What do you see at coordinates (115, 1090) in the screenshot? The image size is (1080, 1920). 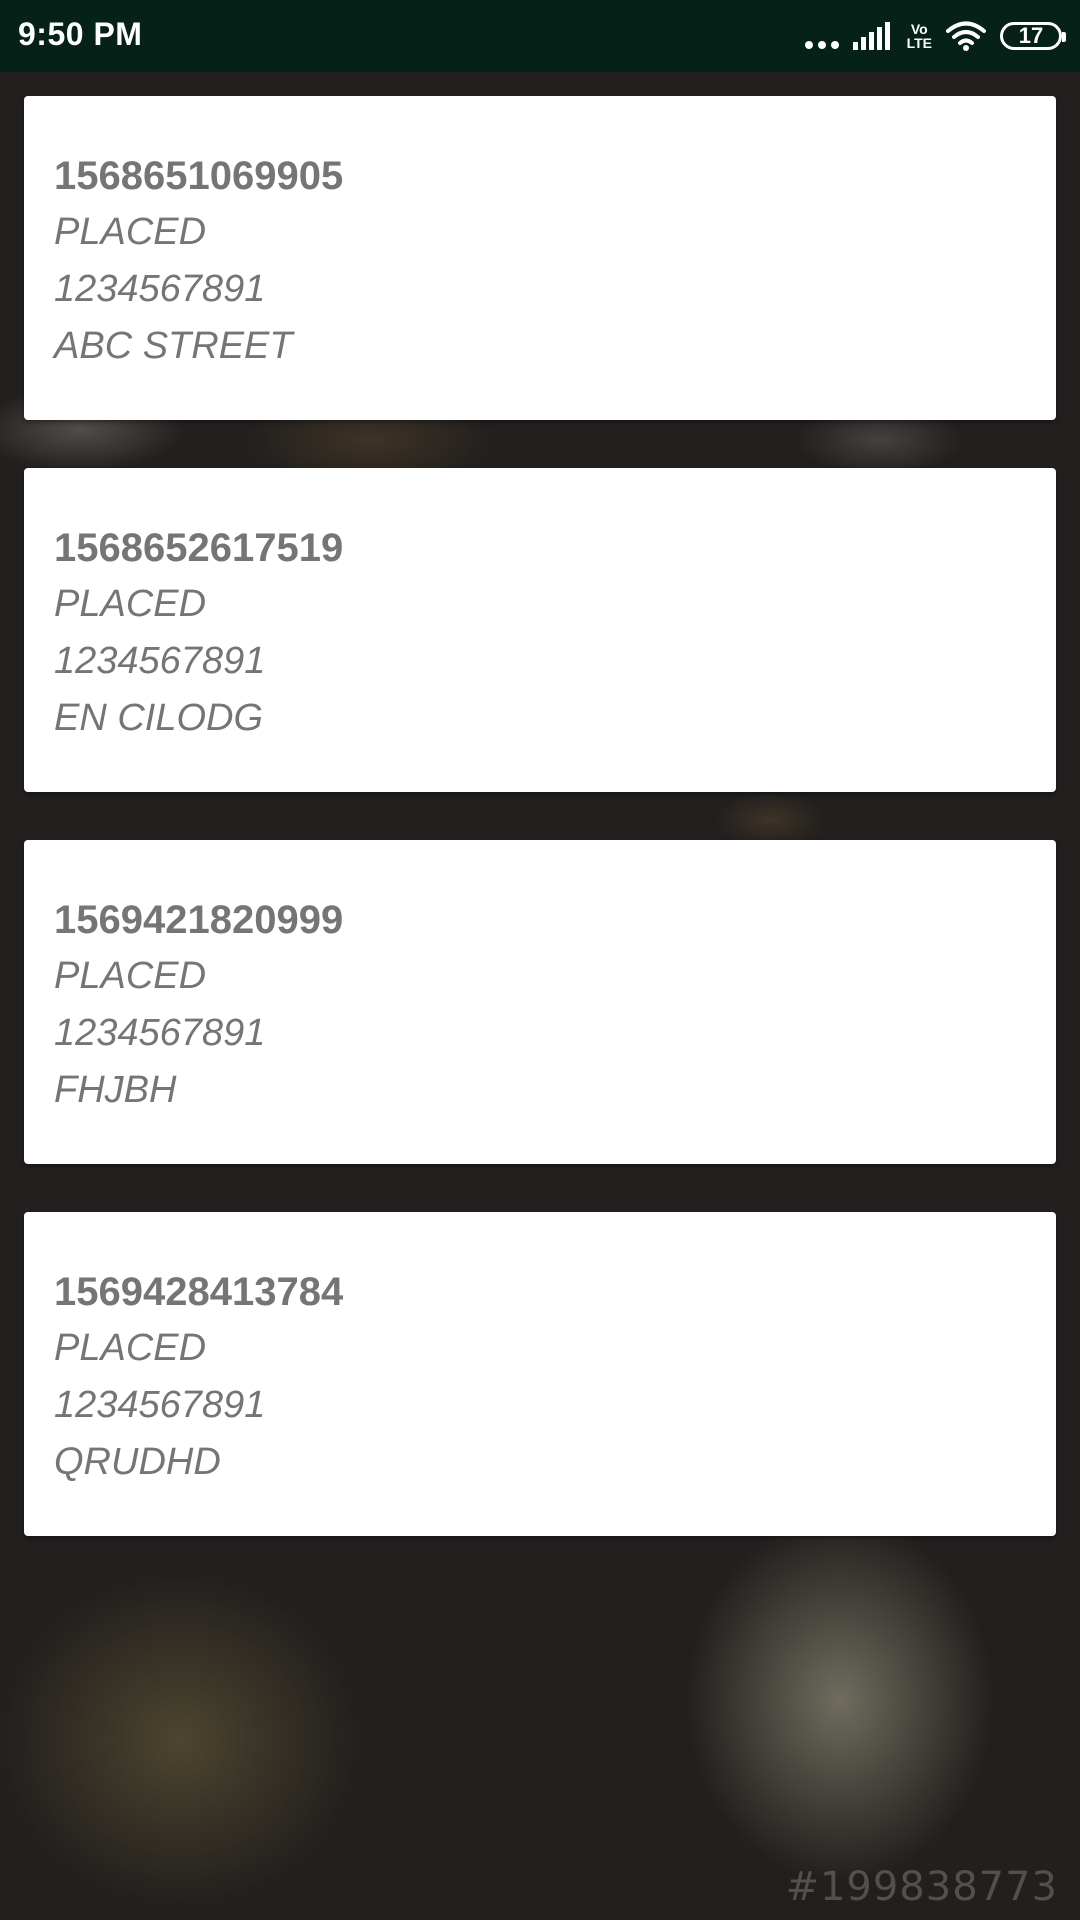 I see `order-address: FHJBH` at bounding box center [115, 1090].